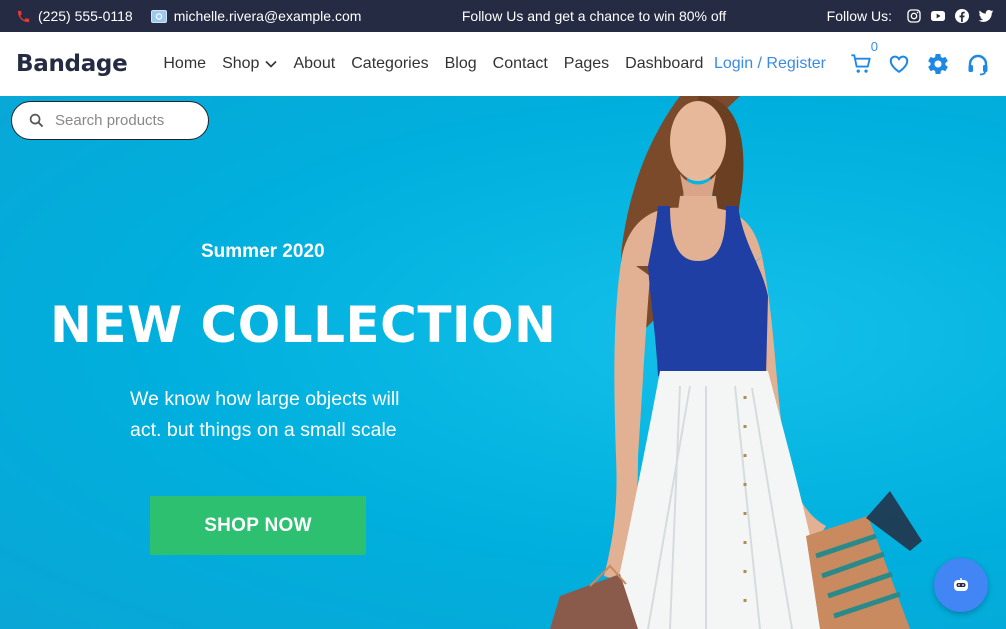  I want to click on cart-count: 0, so click(874, 46).